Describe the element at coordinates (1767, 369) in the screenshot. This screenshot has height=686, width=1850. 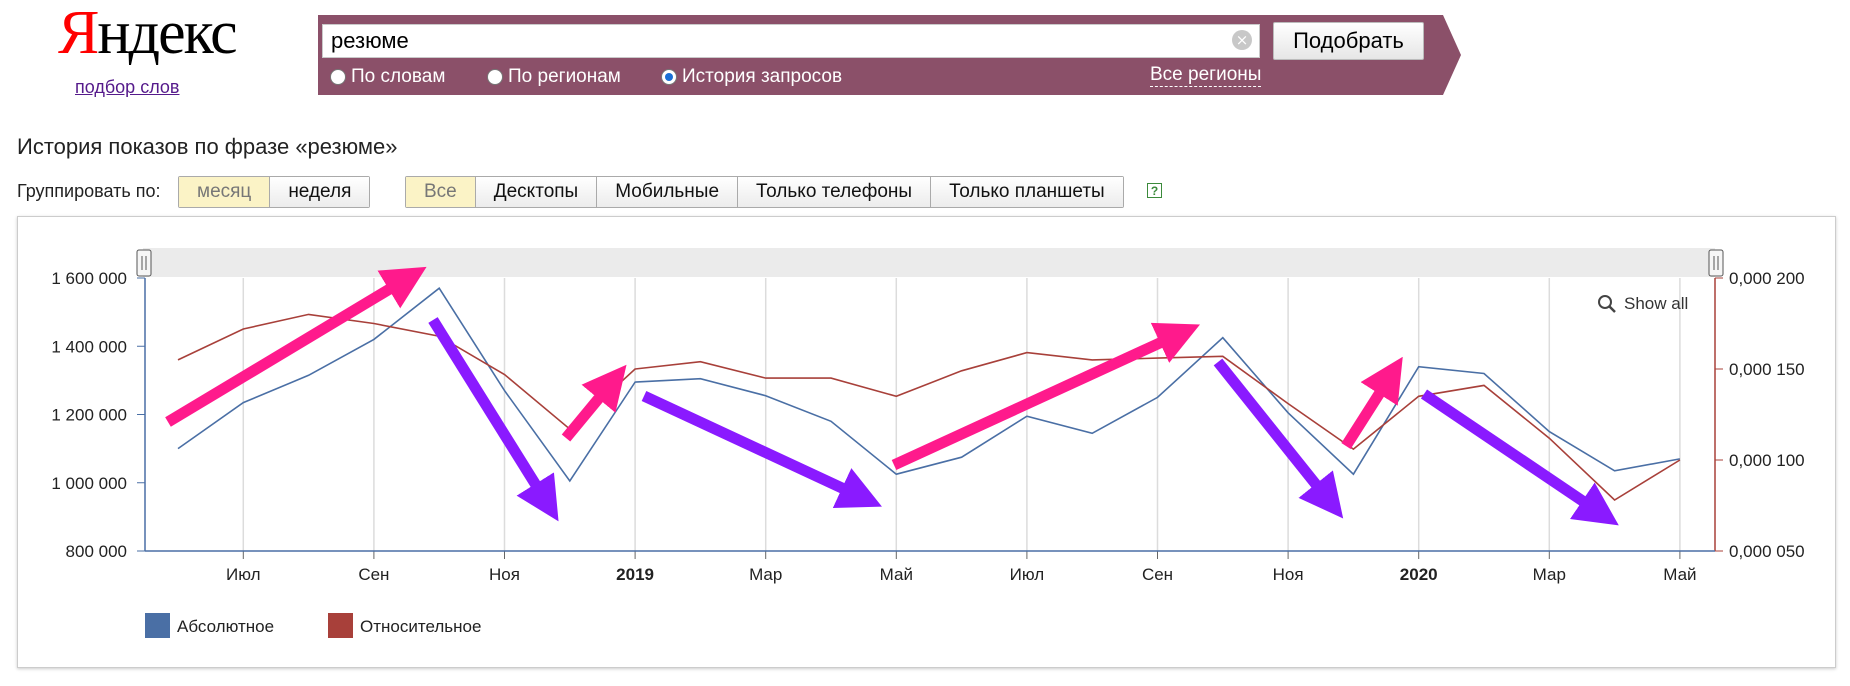
I see `y-right-tick-label: 0,000 150` at that location.